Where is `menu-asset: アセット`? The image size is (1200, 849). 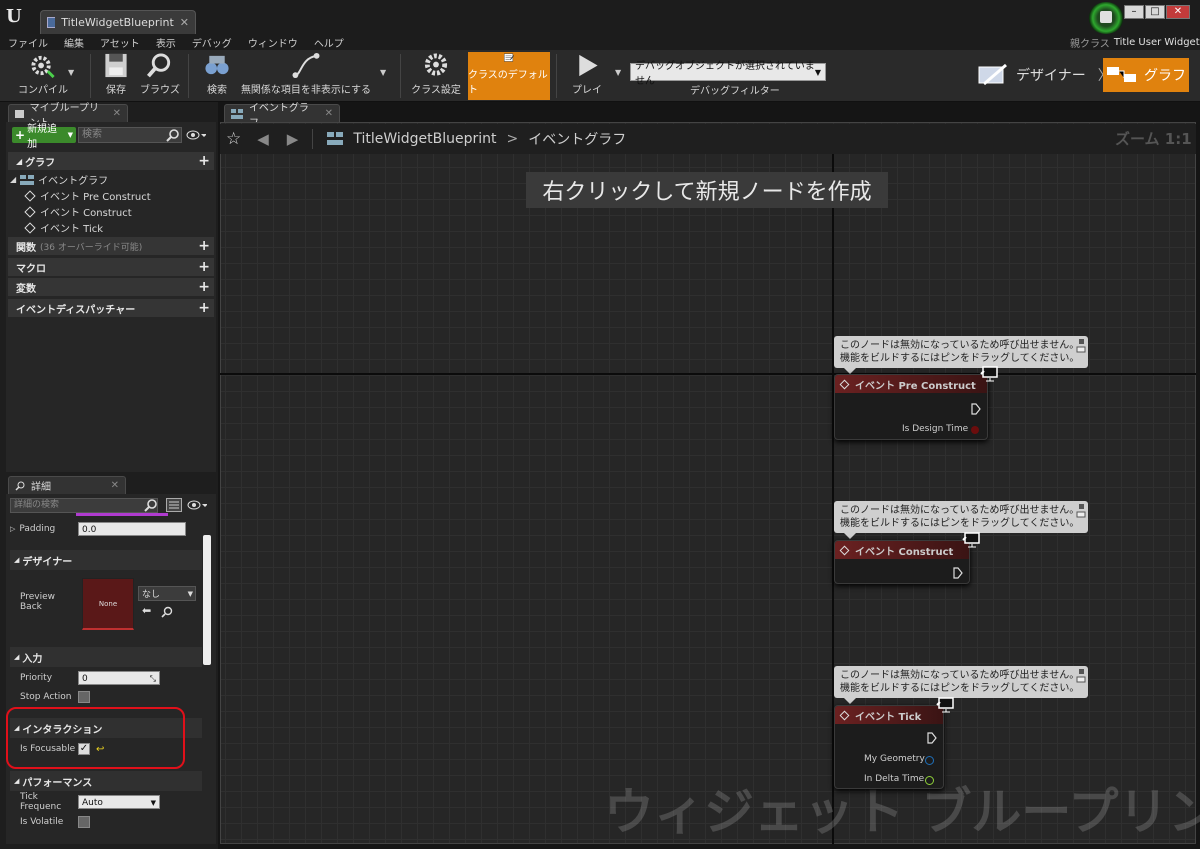 menu-asset: アセット is located at coordinates (120, 42).